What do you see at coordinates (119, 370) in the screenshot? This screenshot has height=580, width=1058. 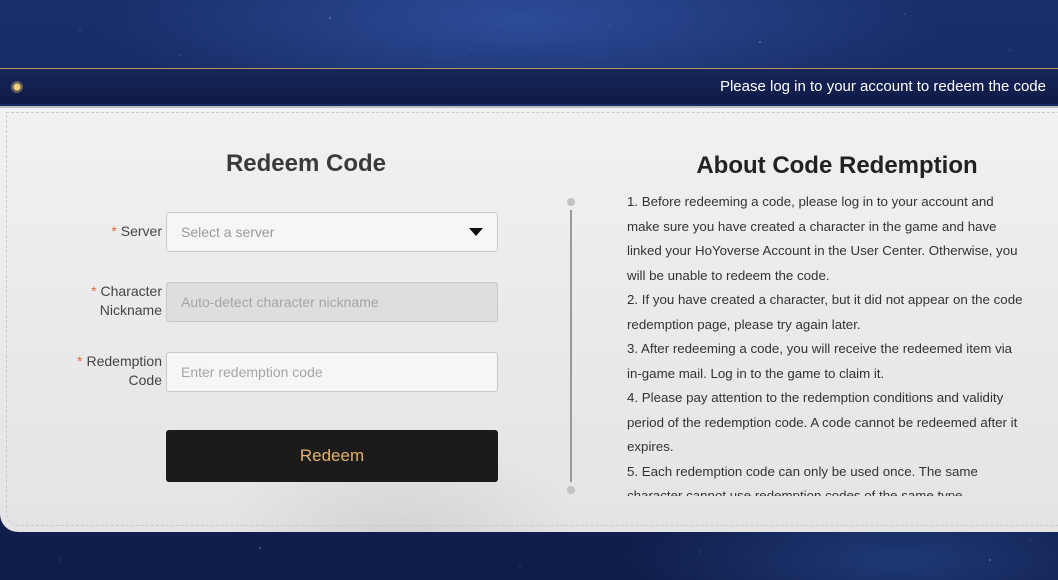 I see `code-label: * Redemption Code` at bounding box center [119, 370].